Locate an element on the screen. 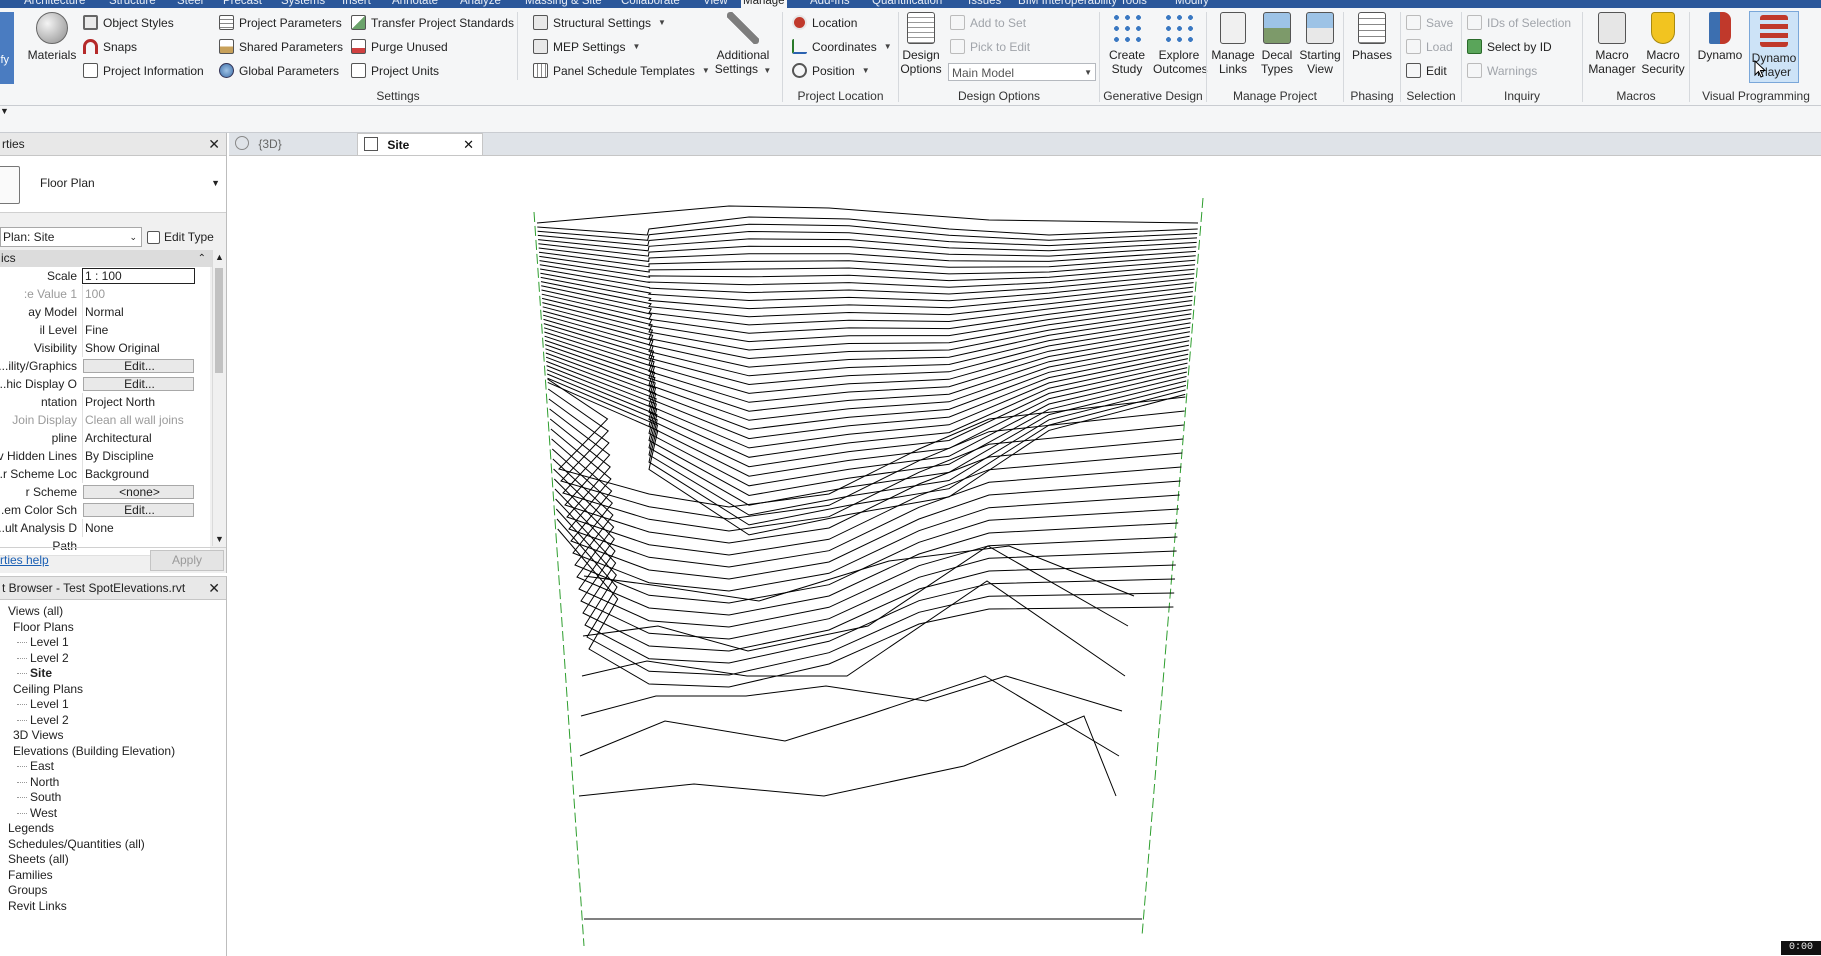  snaps-button: Snaps is located at coordinates (110, 46).